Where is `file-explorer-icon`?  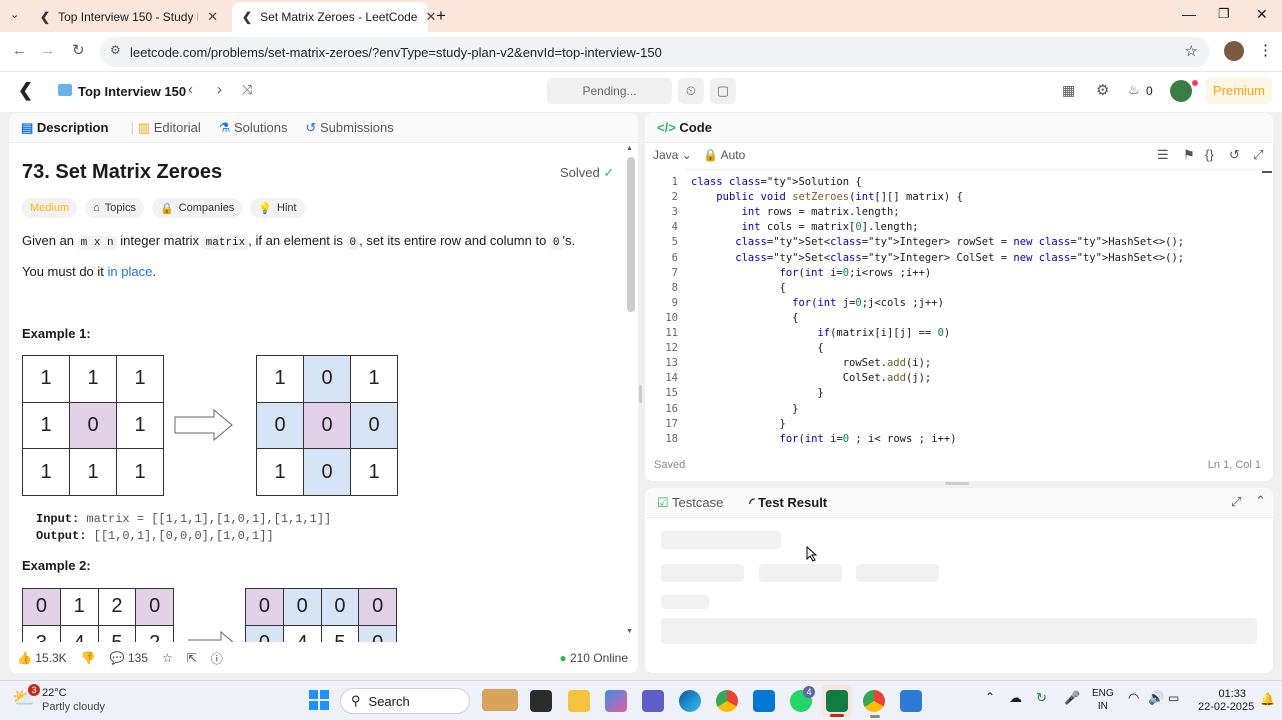 file-explorer-icon is located at coordinates (579, 701).